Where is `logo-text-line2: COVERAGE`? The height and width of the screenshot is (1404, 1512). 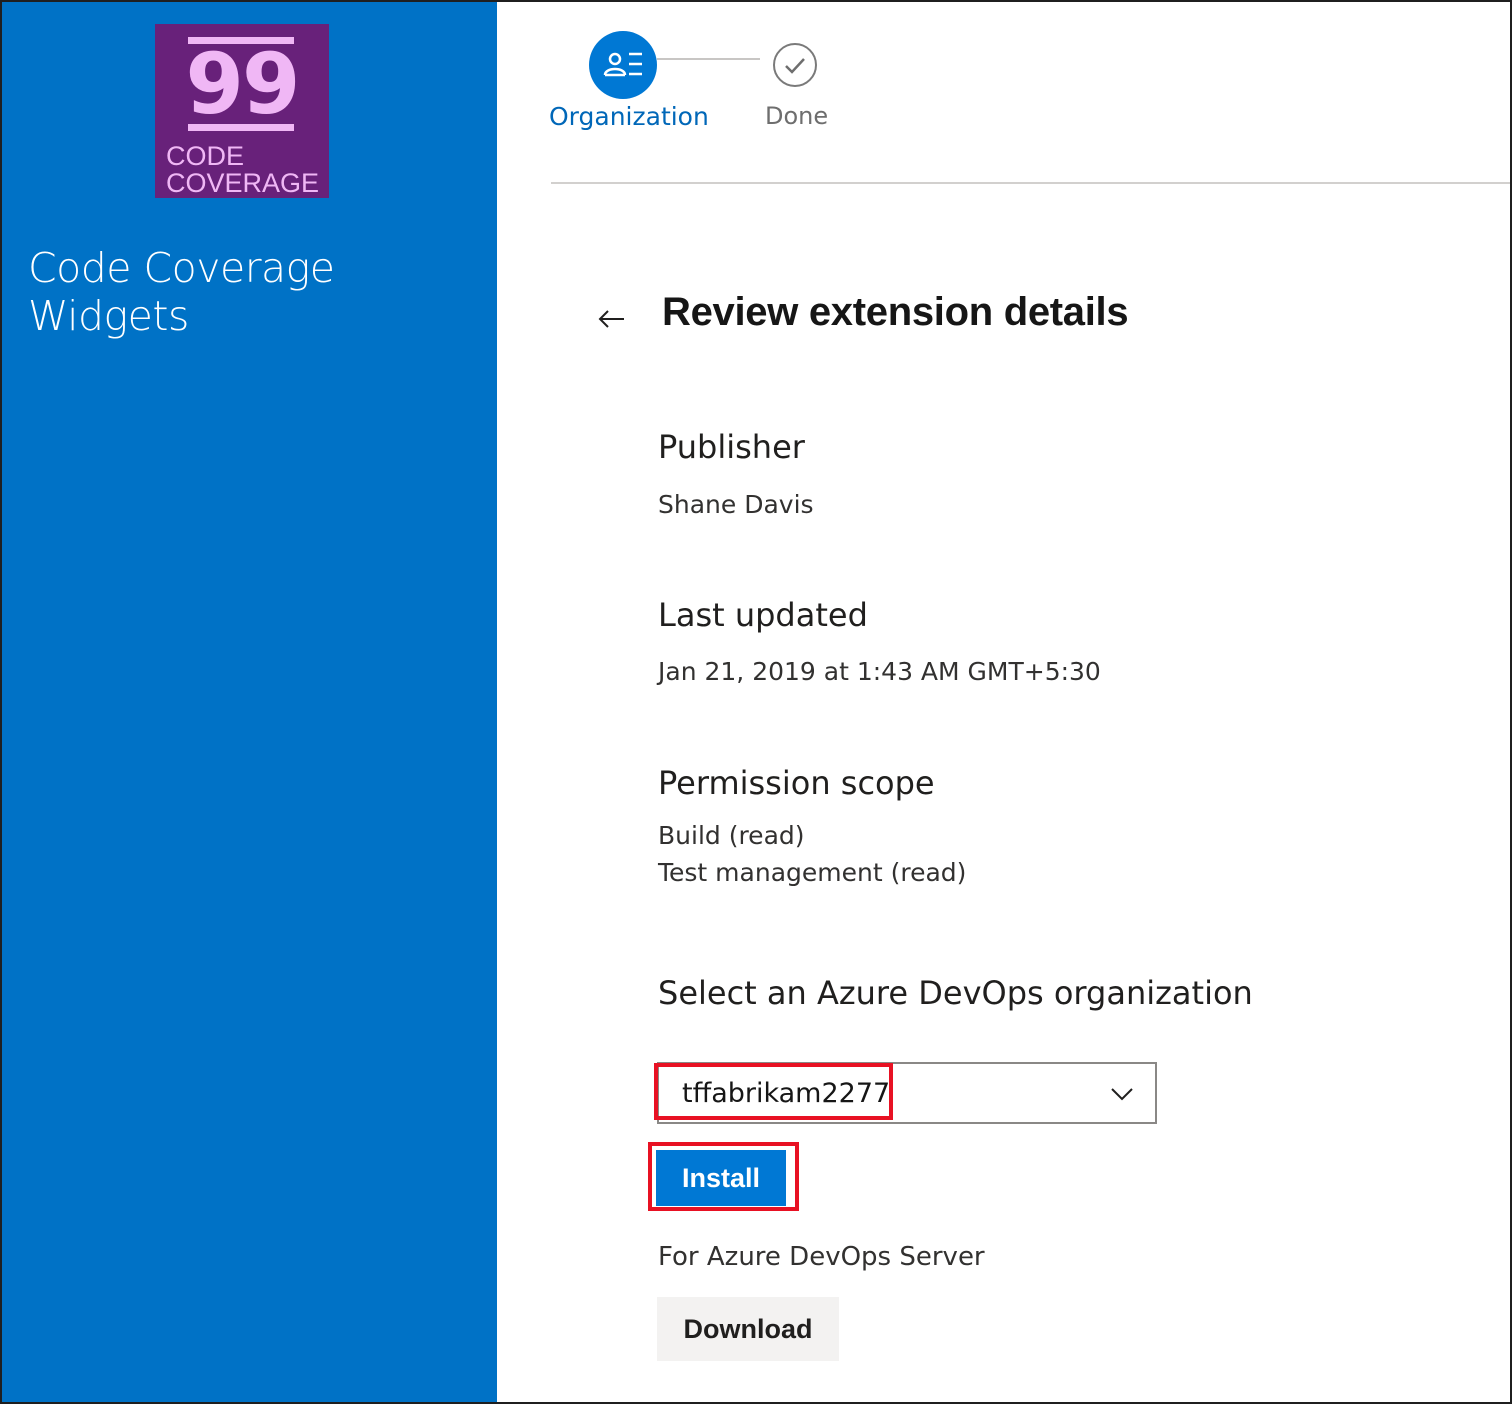
logo-text-line2: COVERAGE is located at coordinates (243, 183).